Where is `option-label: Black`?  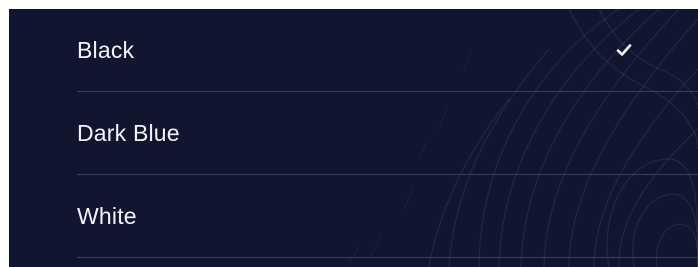
option-label: Black is located at coordinates (106, 50).